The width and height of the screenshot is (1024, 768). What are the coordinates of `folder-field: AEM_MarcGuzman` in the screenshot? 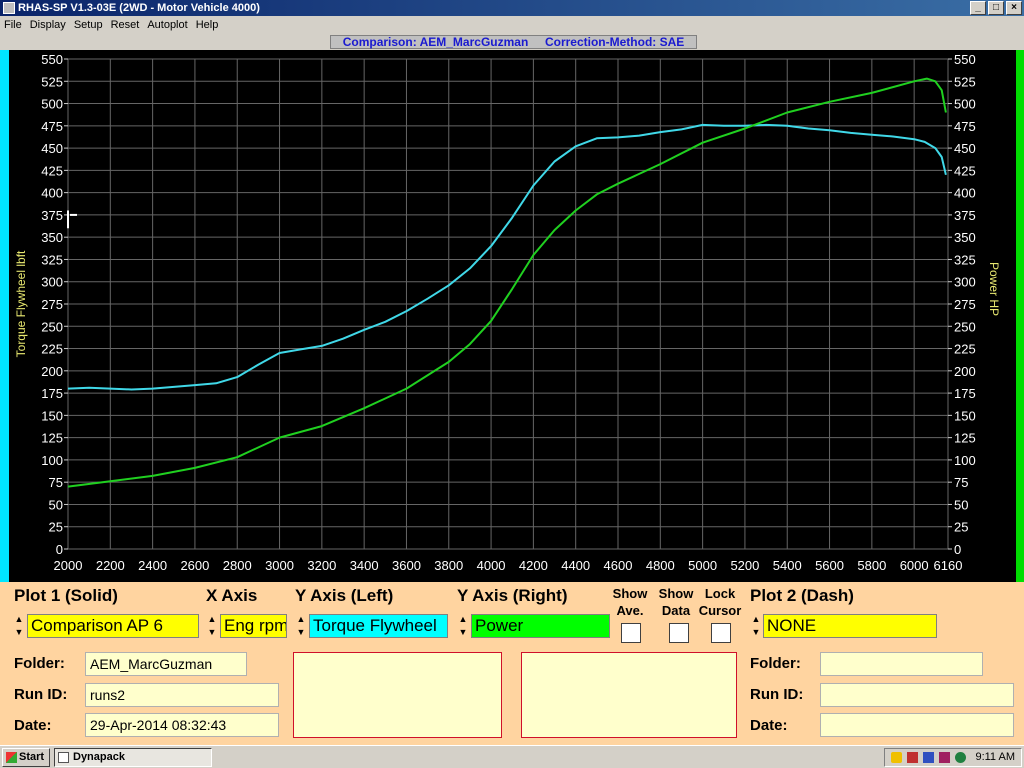 It's located at (166, 664).